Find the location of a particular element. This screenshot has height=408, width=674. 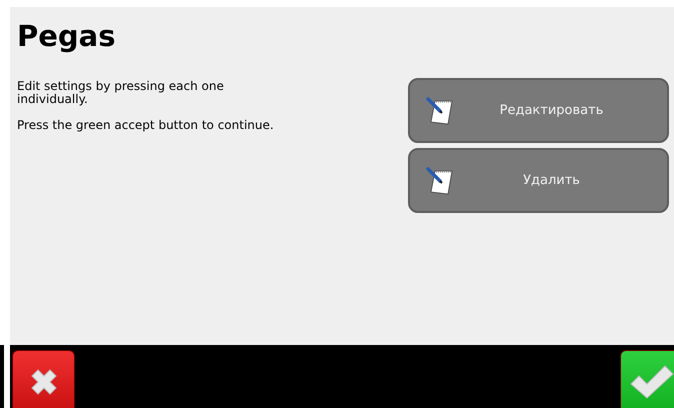

cancel-button is located at coordinates (43, 379).